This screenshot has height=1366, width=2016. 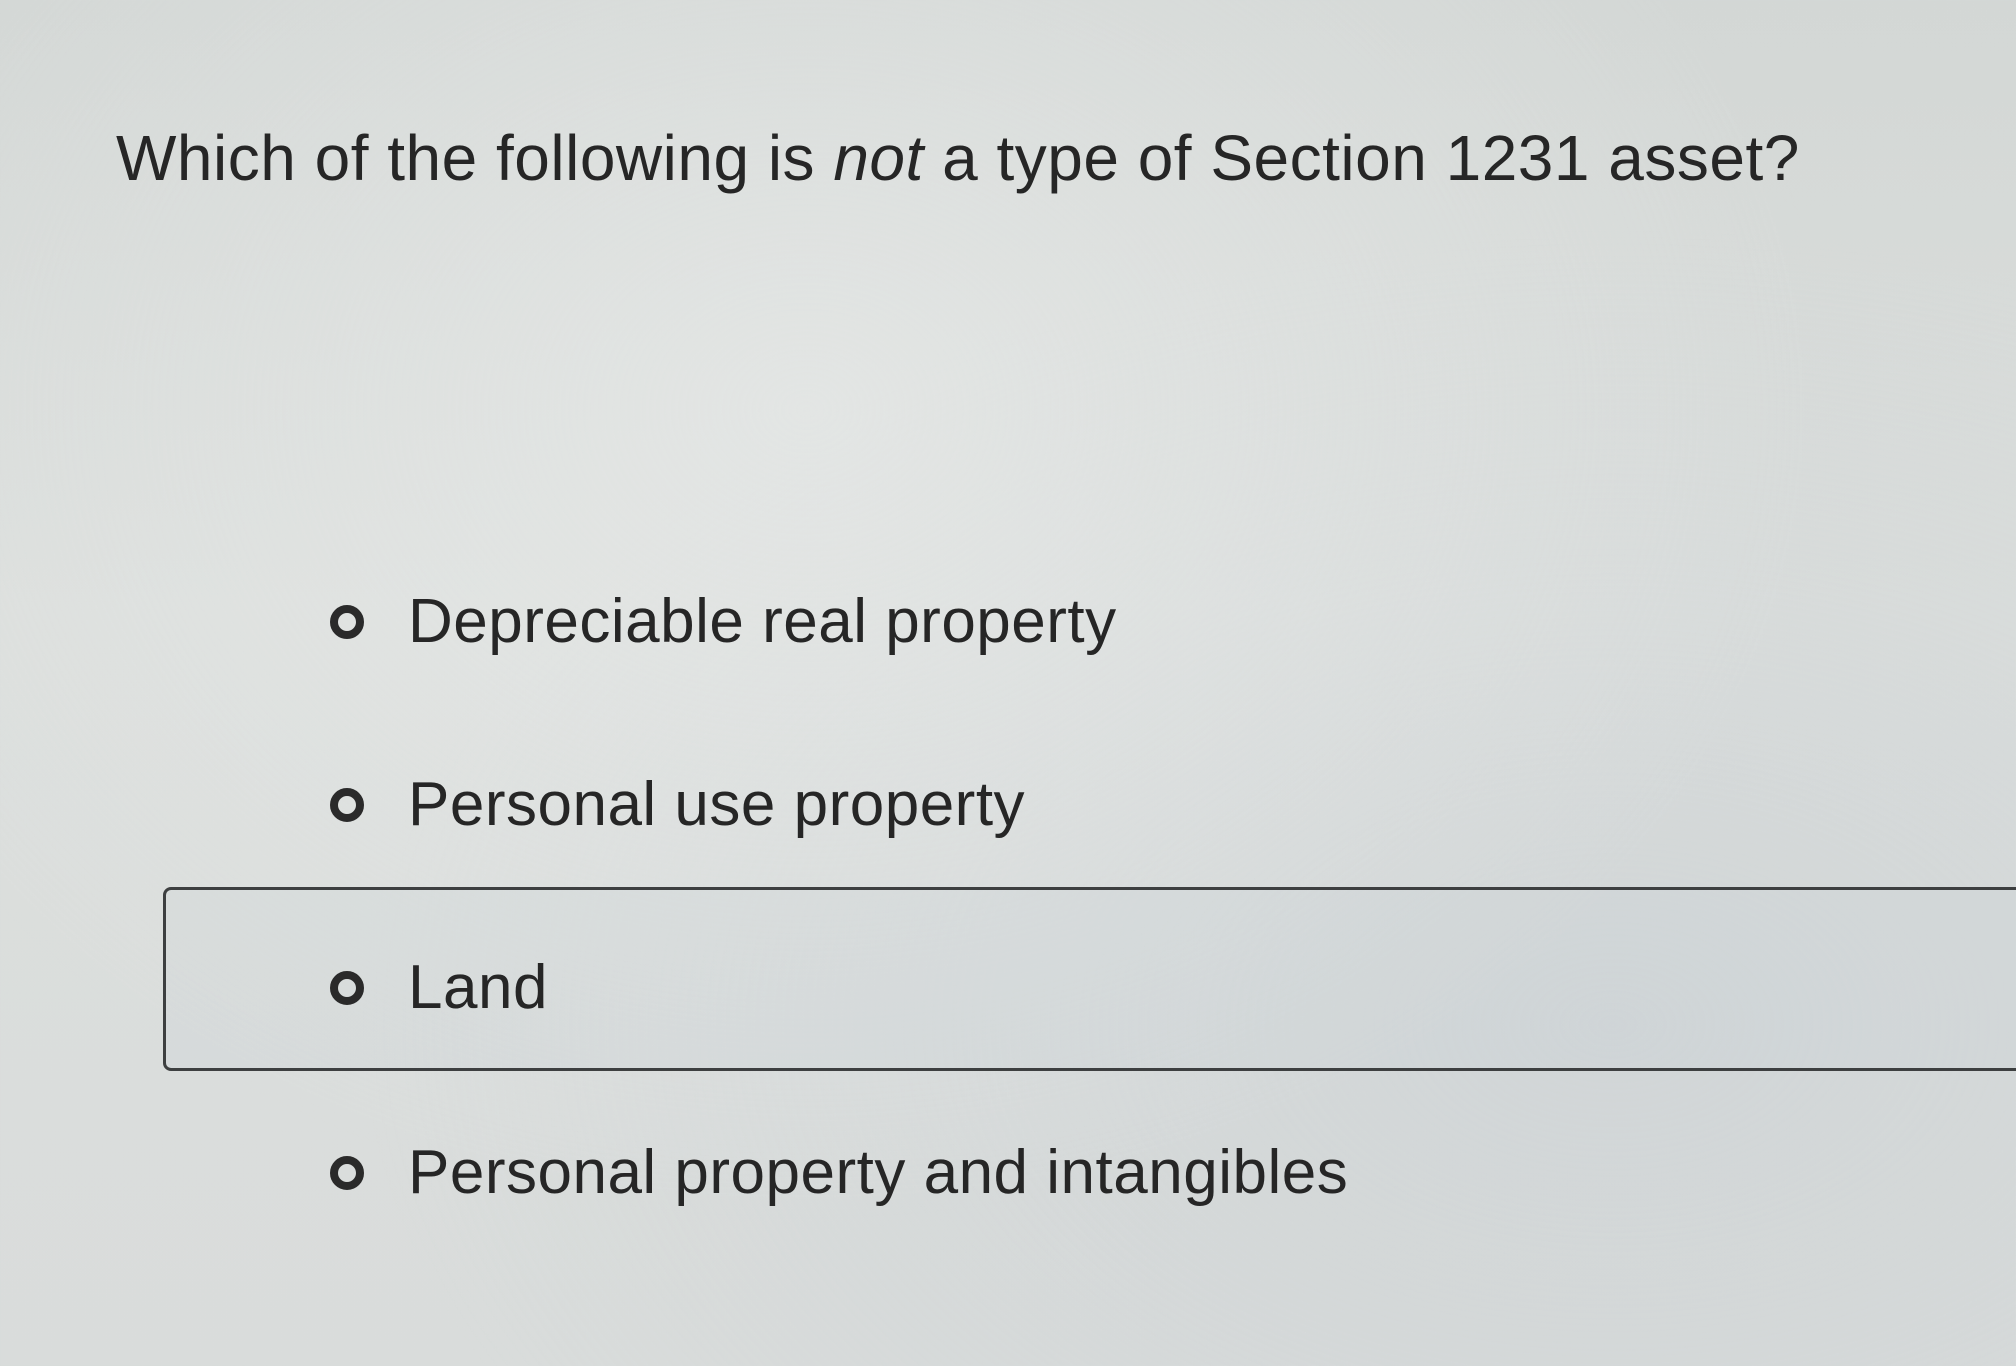 I want to click on option-land: Land, so click(x=439, y=988).